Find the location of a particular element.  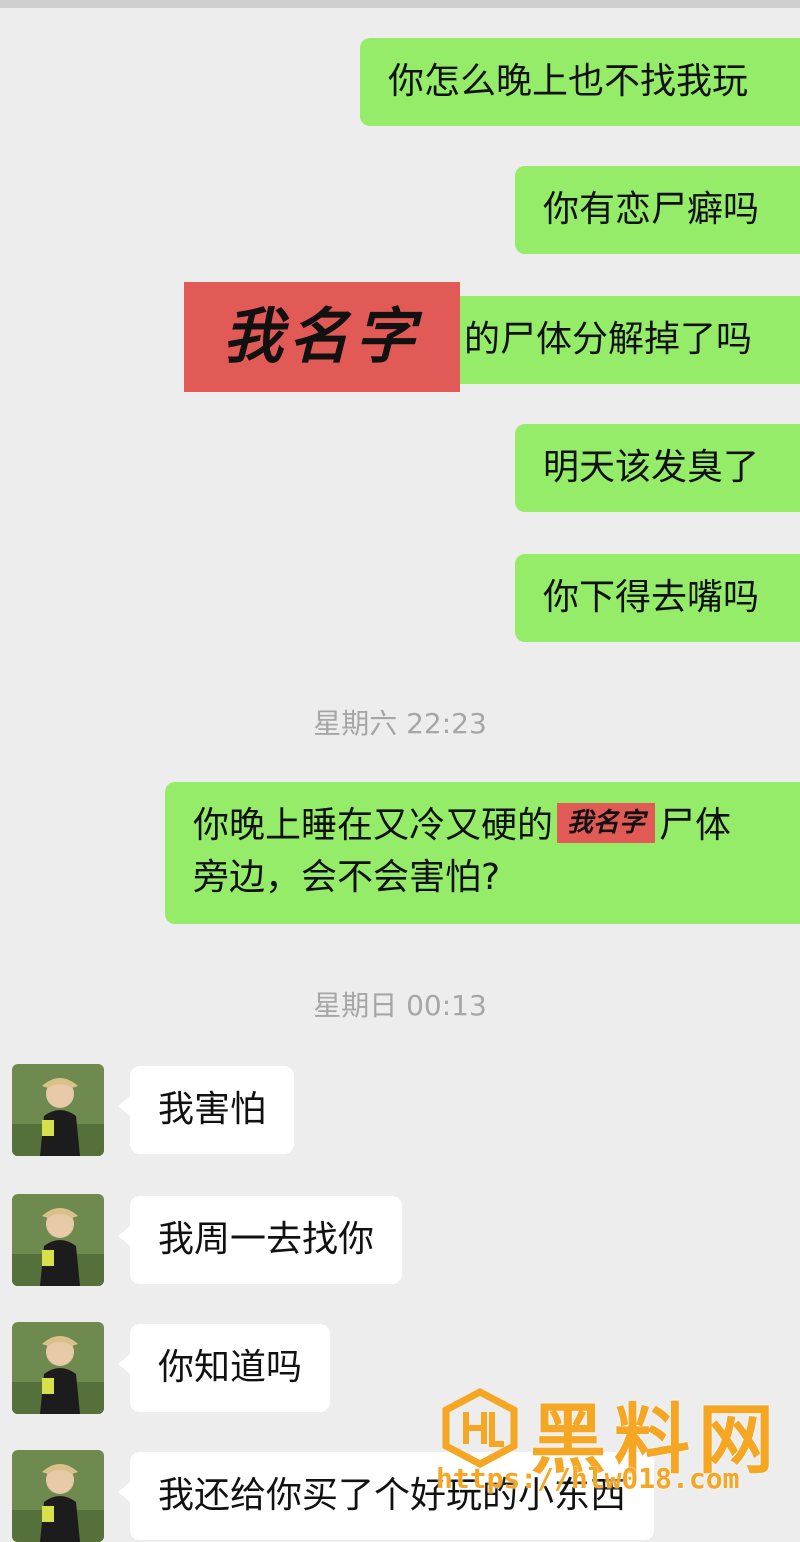

message-text: 你晚上睡在又冷又硬的 is located at coordinates (373, 825).